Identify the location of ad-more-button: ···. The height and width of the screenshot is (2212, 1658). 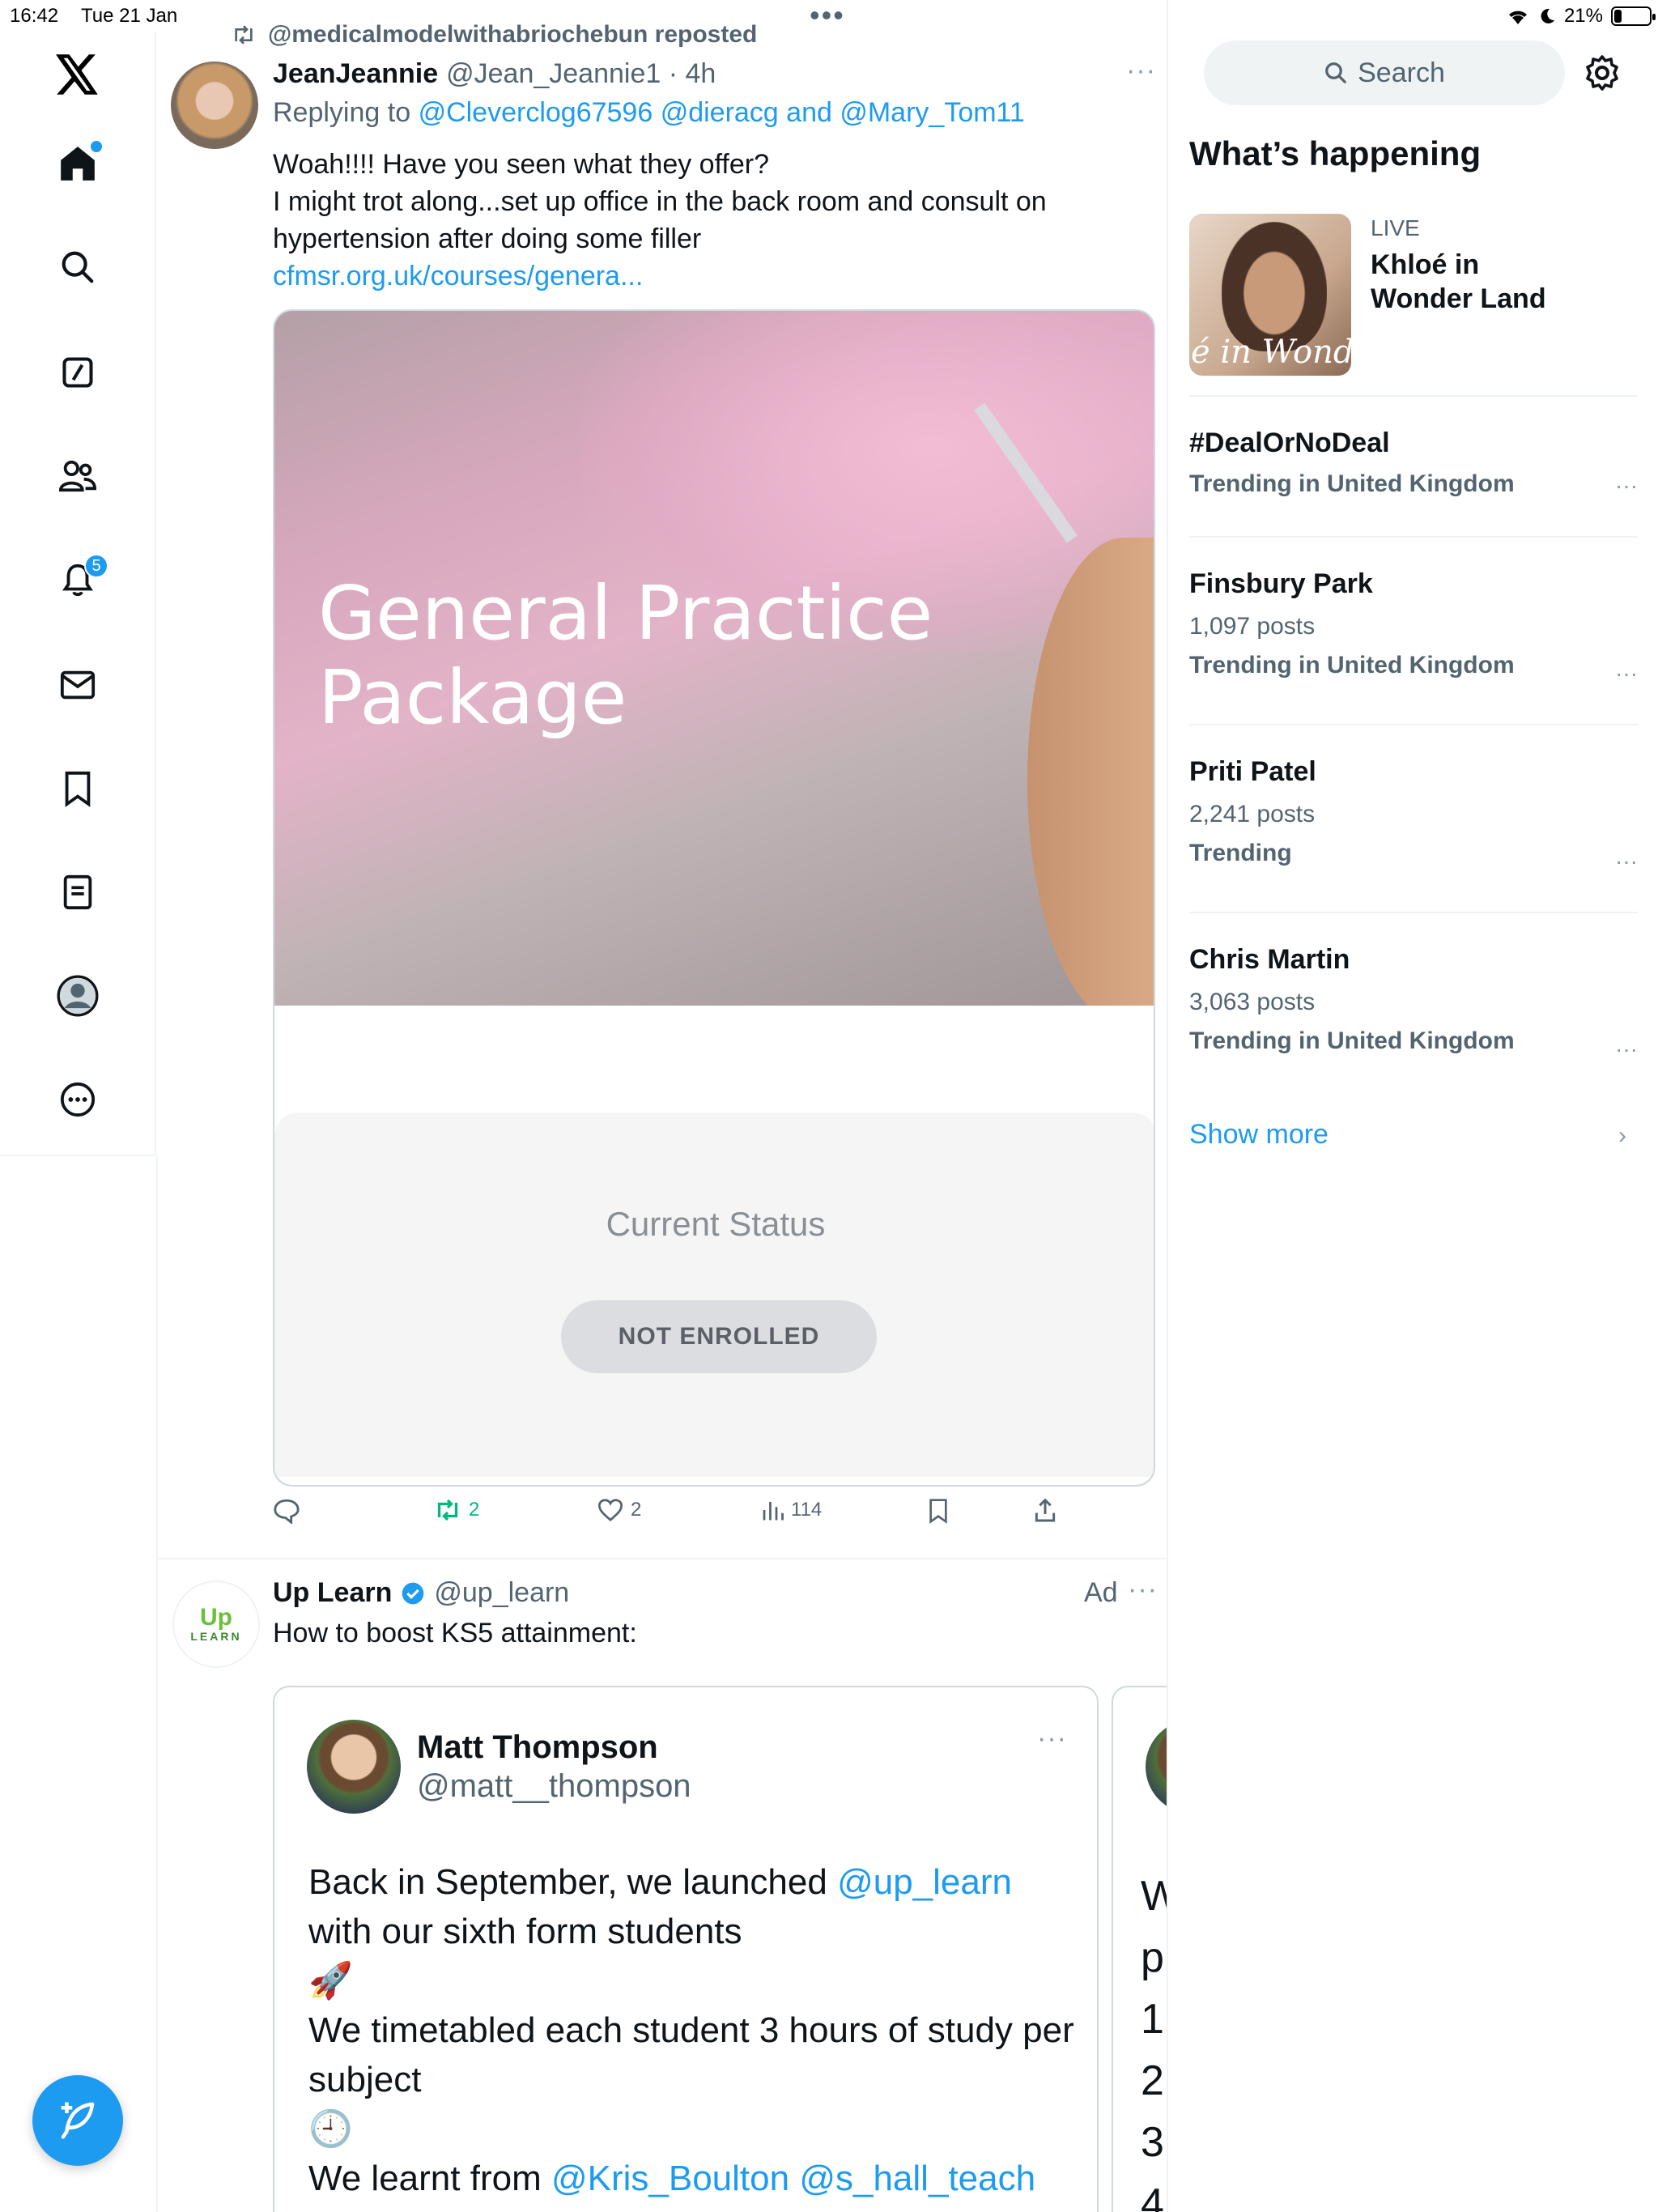
(1143, 1590).